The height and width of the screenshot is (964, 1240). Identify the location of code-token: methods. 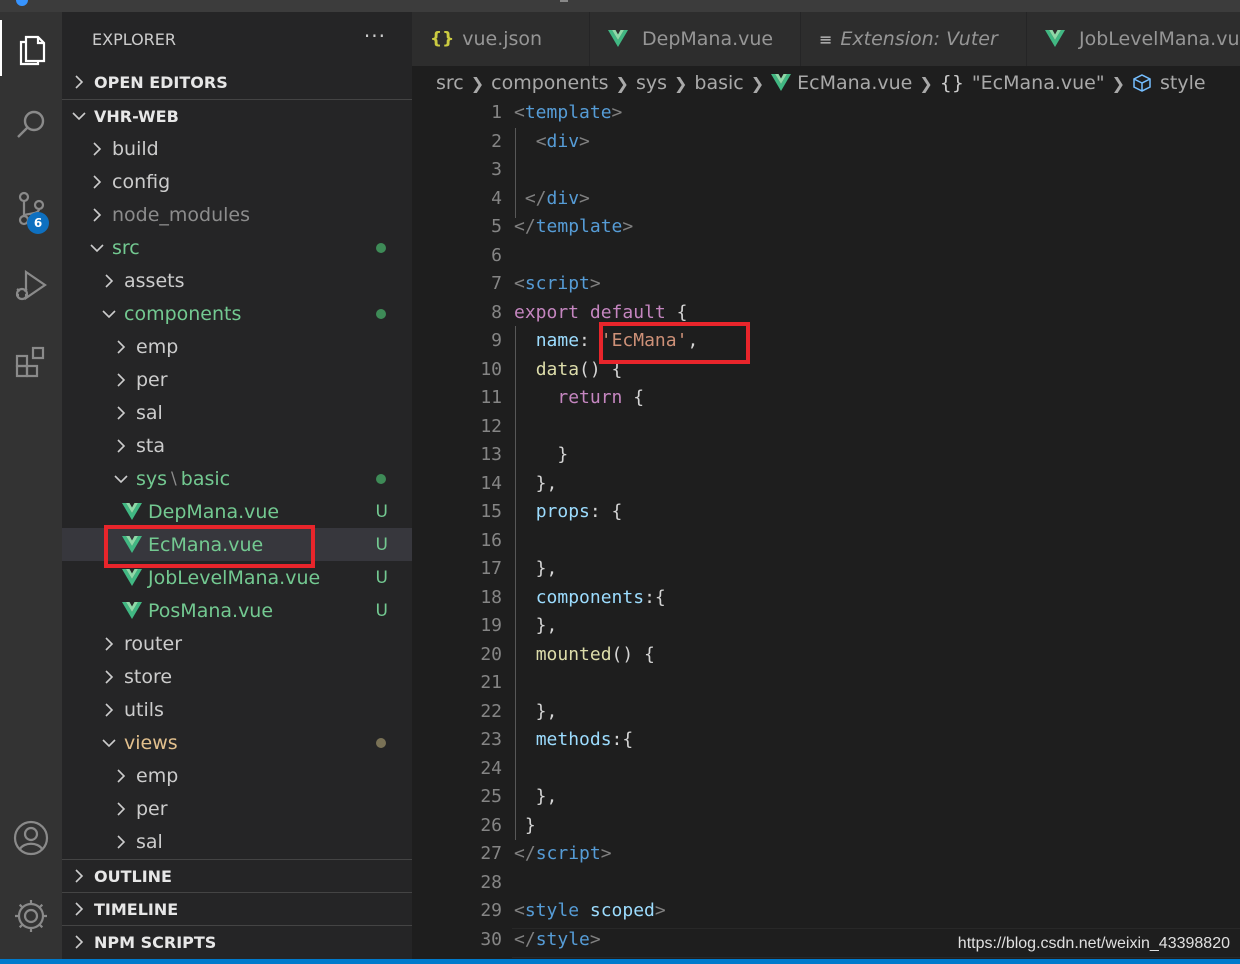
(573, 739).